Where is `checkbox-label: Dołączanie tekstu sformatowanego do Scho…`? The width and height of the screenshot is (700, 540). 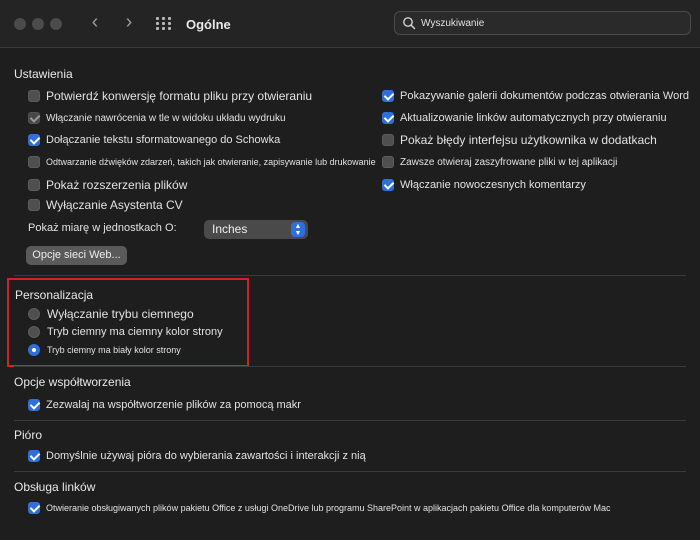
checkbox-label: Dołączanie tekstu sformatowanego do Scho… is located at coordinates (163, 140).